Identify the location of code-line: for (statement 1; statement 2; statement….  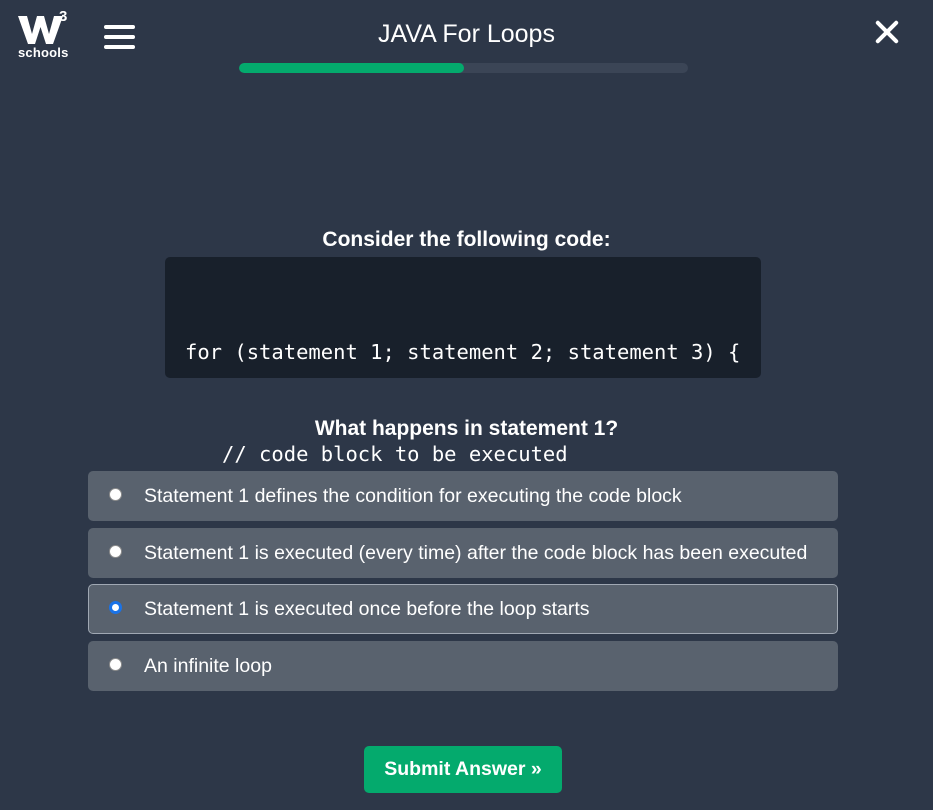
(463, 352).